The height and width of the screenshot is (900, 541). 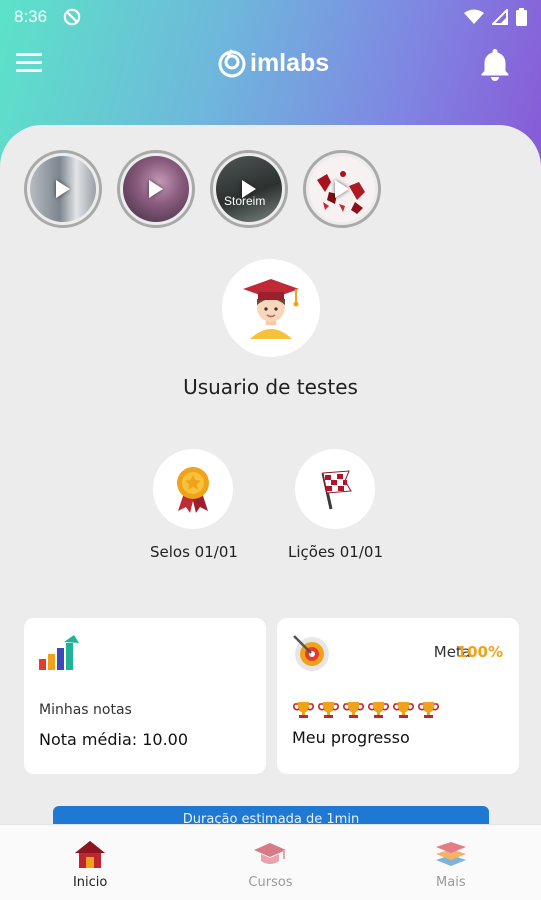 I want to click on graduate-avatar-icon, so click(x=271, y=309).